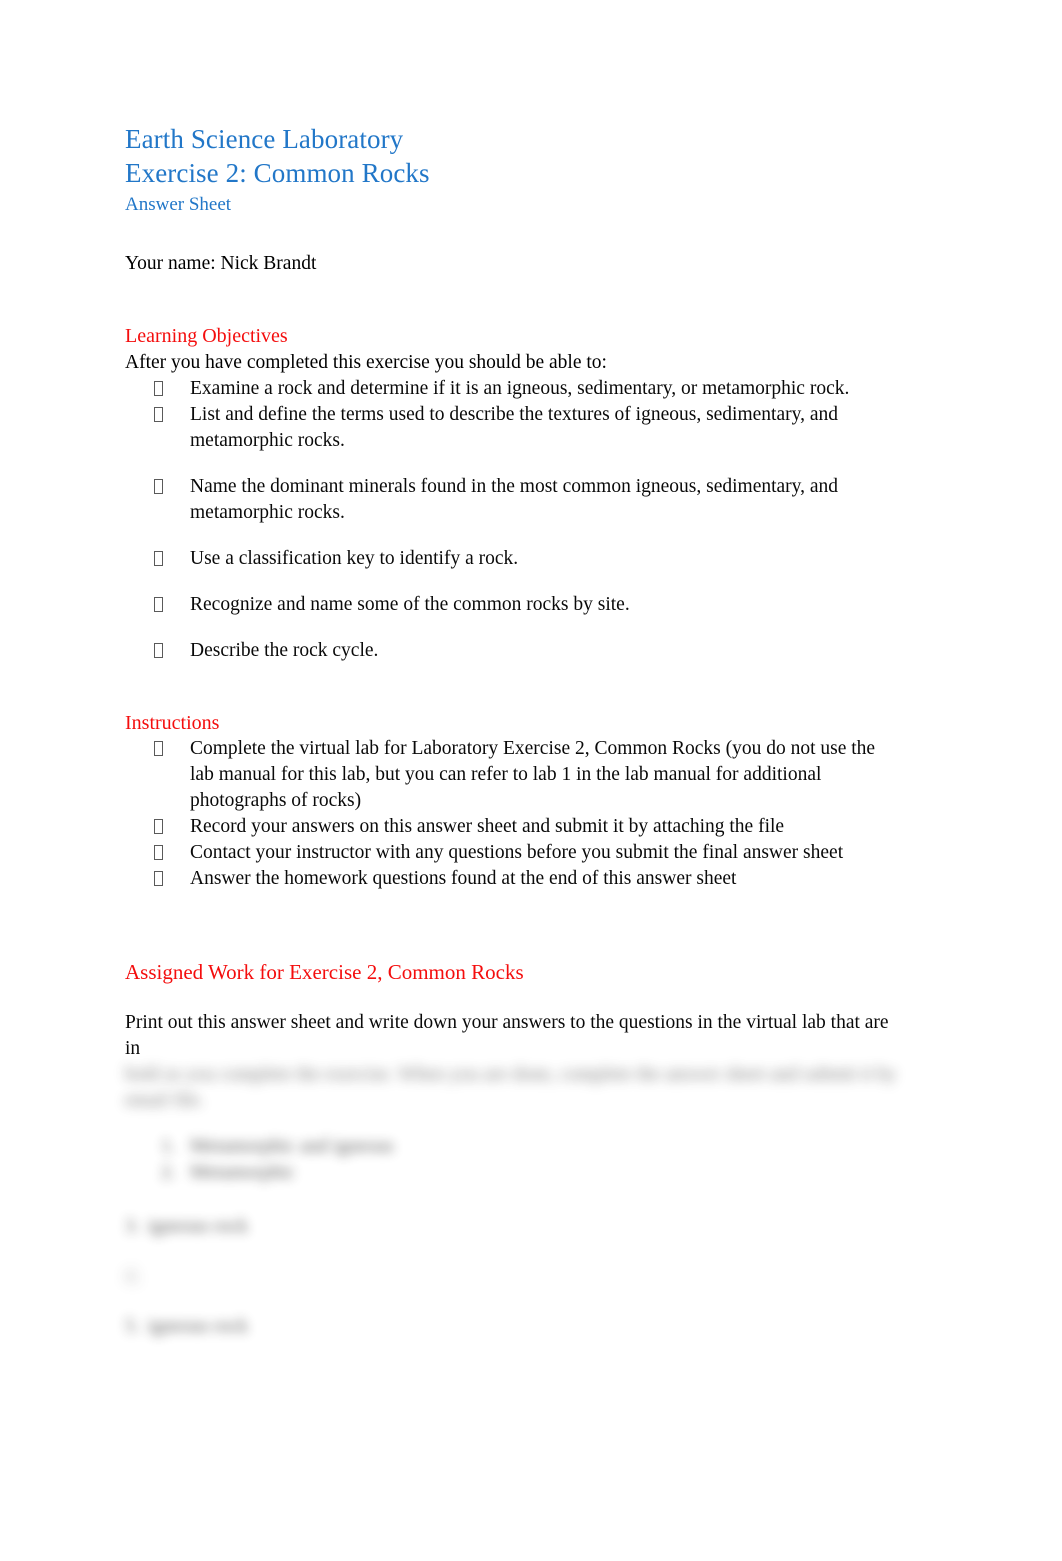 The image size is (1062, 1561). Describe the element at coordinates (264, 139) in the screenshot. I see `document-title-line-1: Earth Science Laboratory` at that location.